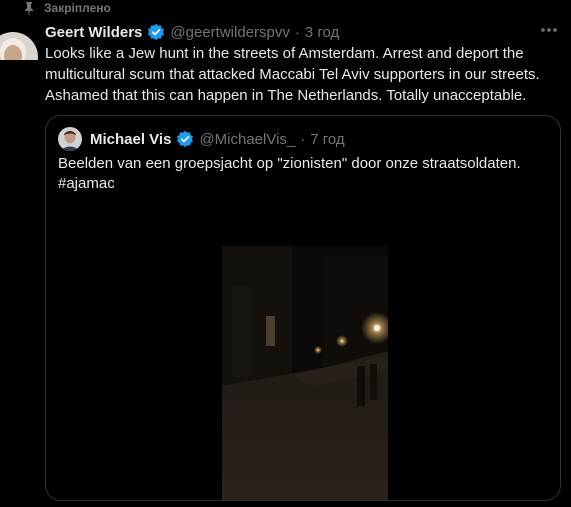 Image resolution: width=571 pixels, height=507 pixels. Describe the element at coordinates (322, 32) in the screenshot. I see `tweet-time: 3 год` at that location.